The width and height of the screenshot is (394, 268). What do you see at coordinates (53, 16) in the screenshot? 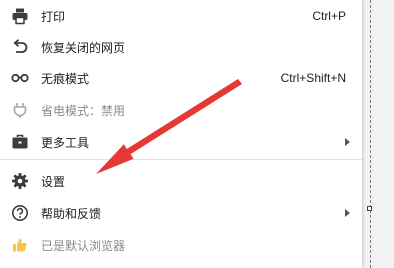
I see `menu-item-label: 打印` at bounding box center [53, 16].